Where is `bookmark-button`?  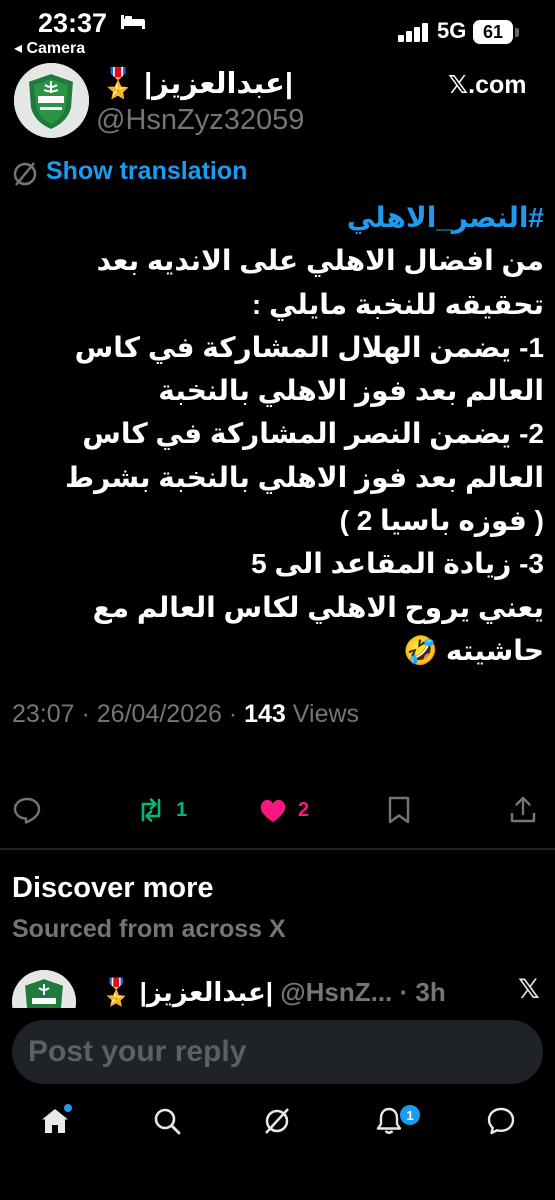 bookmark-button is located at coordinates (399, 810).